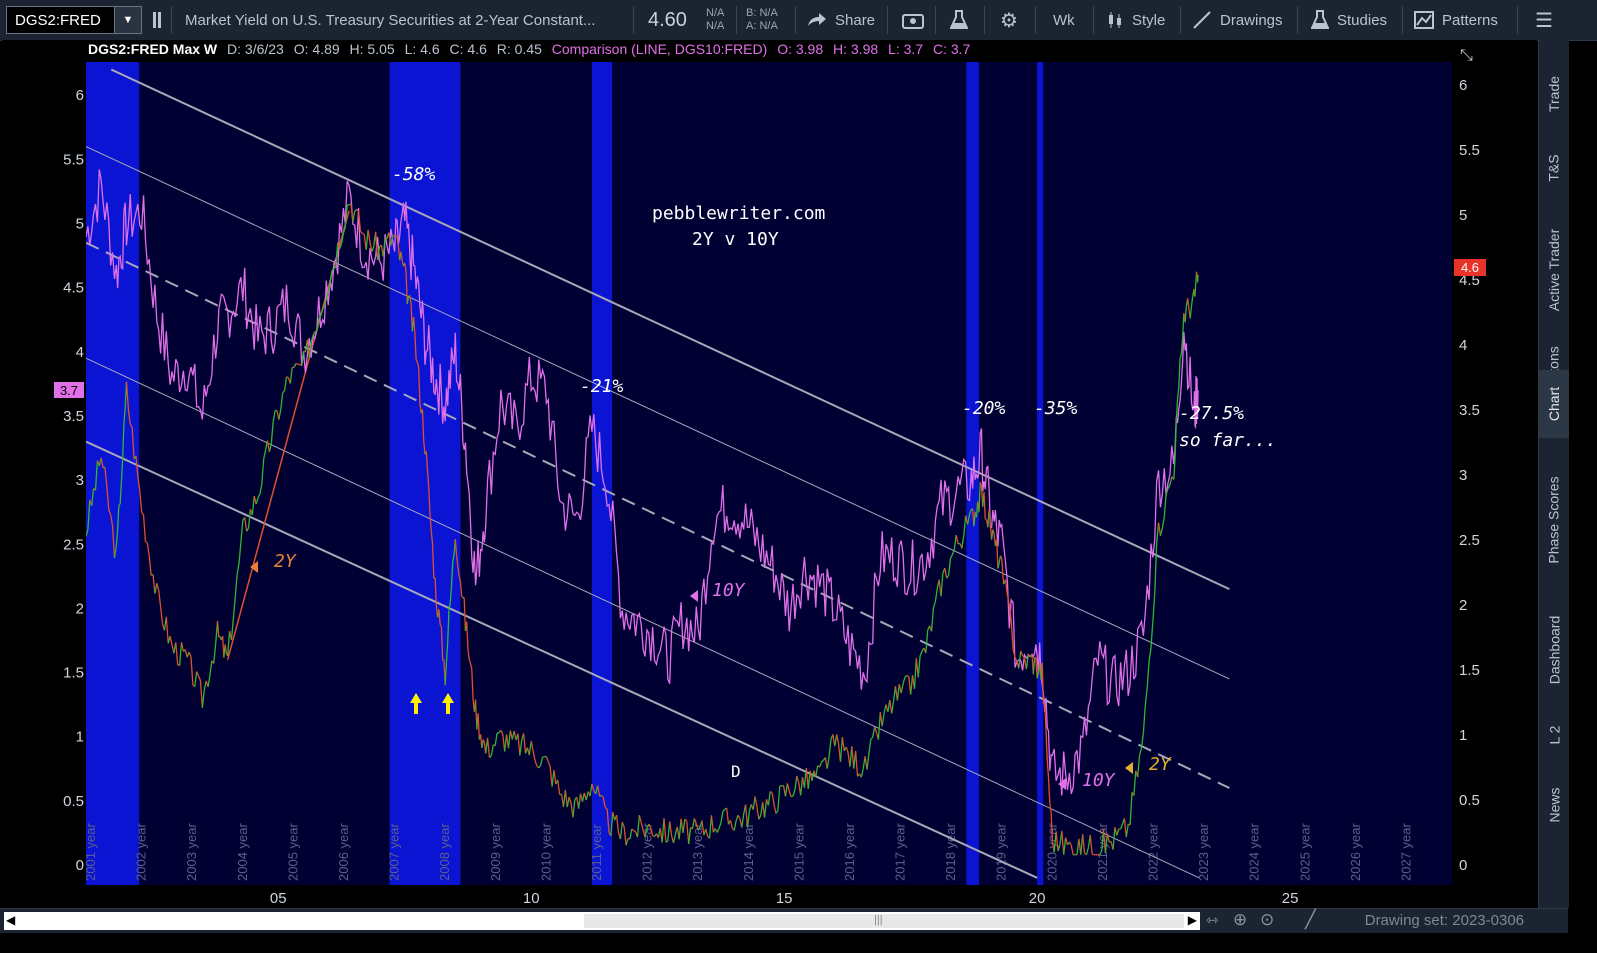  I want to click on drawing-set-label: Drawing set: 2023-0306, so click(1444, 920).